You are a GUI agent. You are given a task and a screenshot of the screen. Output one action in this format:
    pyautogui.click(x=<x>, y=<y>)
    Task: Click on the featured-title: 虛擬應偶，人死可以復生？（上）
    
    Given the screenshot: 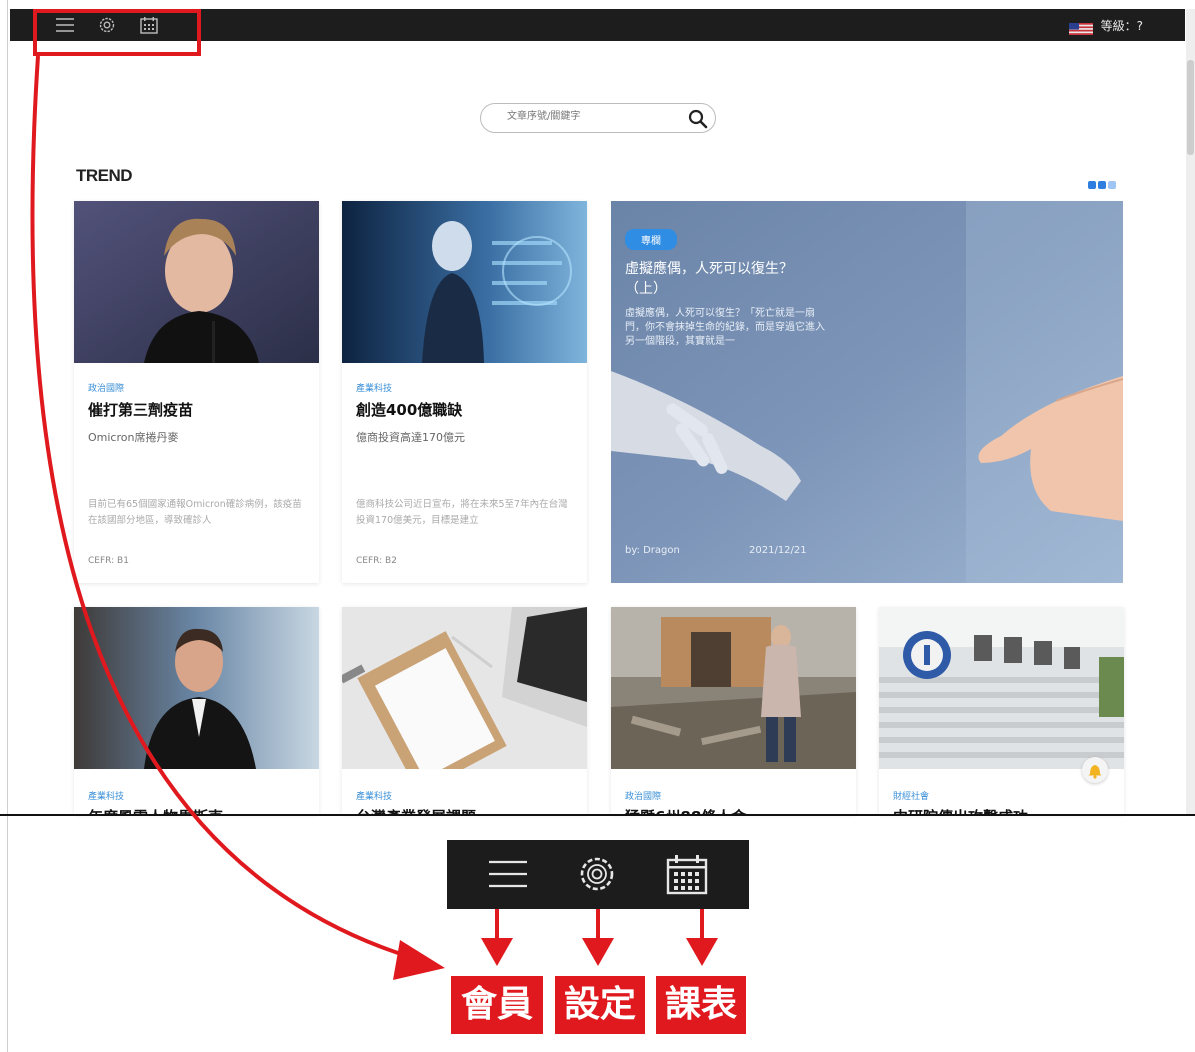 What is the action you would take?
    pyautogui.click(x=725, y=279)
    